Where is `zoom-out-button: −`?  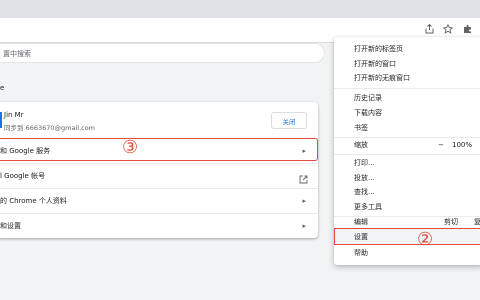
zoom-out-button: − is located at coordinates (441, 145).